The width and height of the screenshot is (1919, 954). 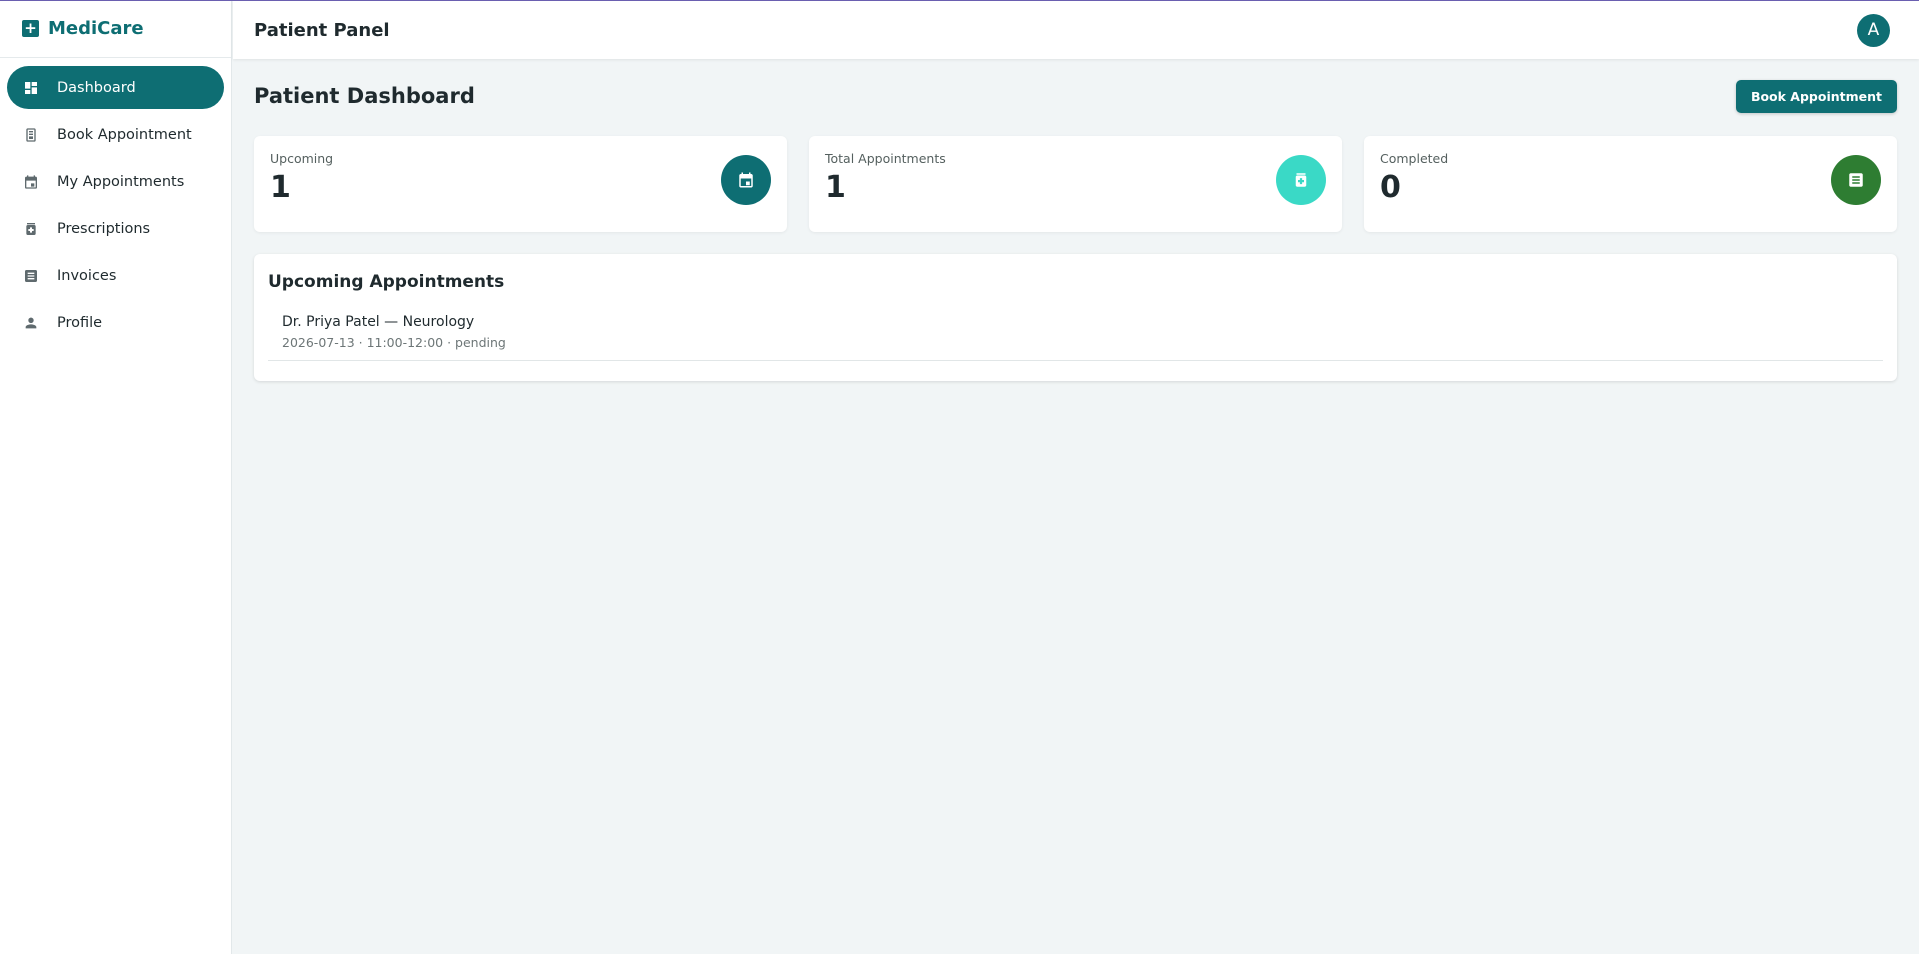 I want to click on sidebar-item-label: Book Appointment, so click(x=124, y=134).